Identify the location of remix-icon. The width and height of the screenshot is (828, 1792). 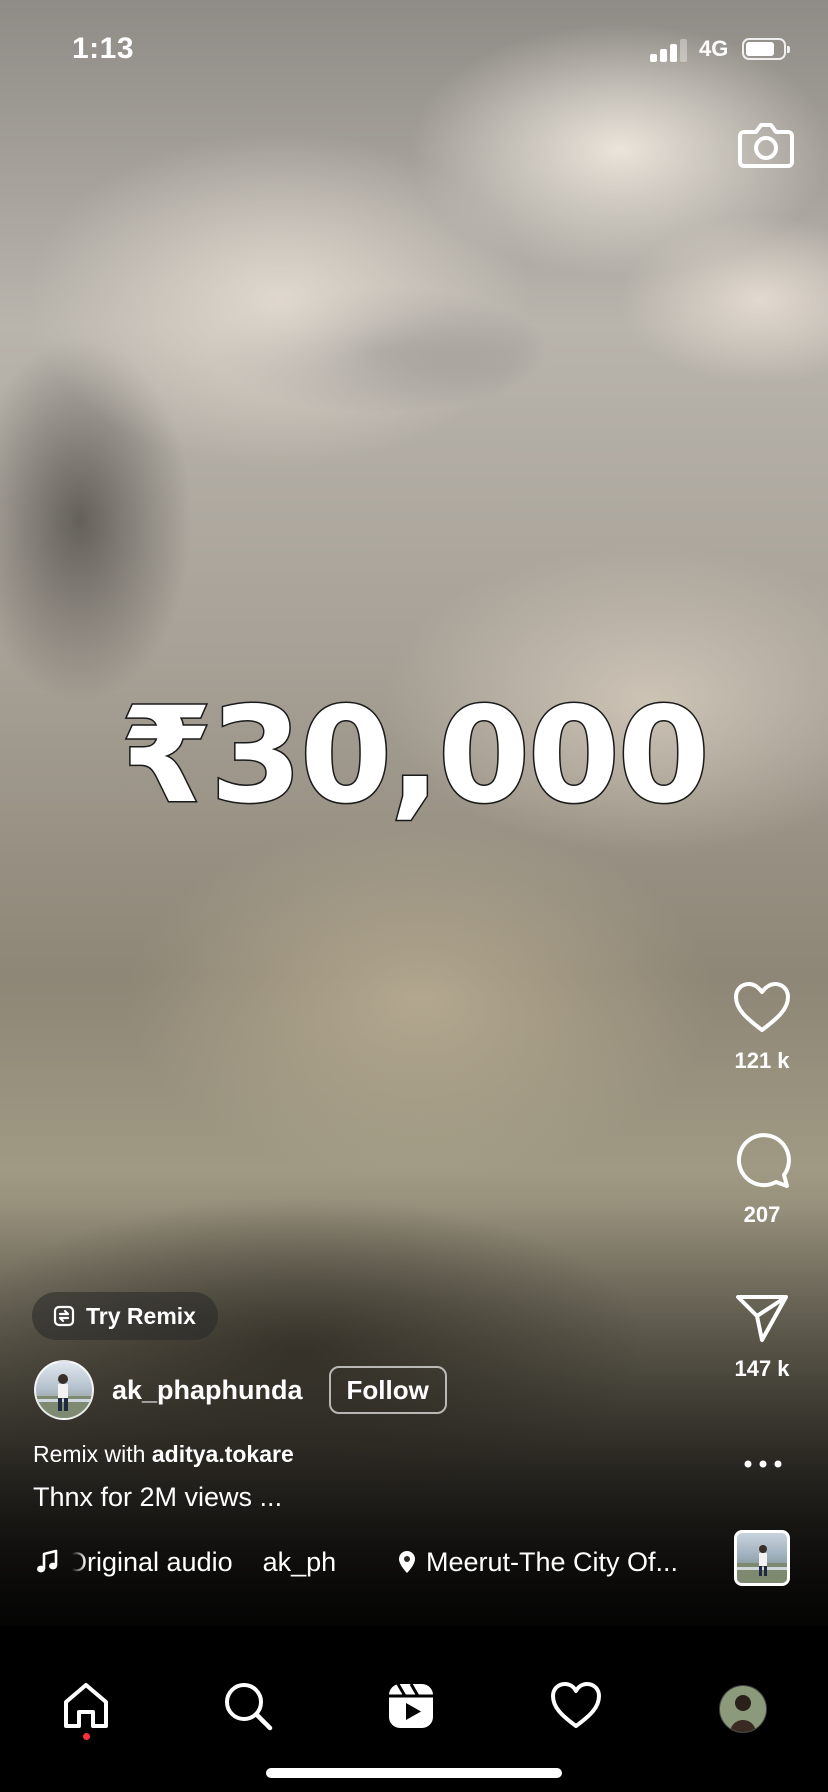
(64, 1316).